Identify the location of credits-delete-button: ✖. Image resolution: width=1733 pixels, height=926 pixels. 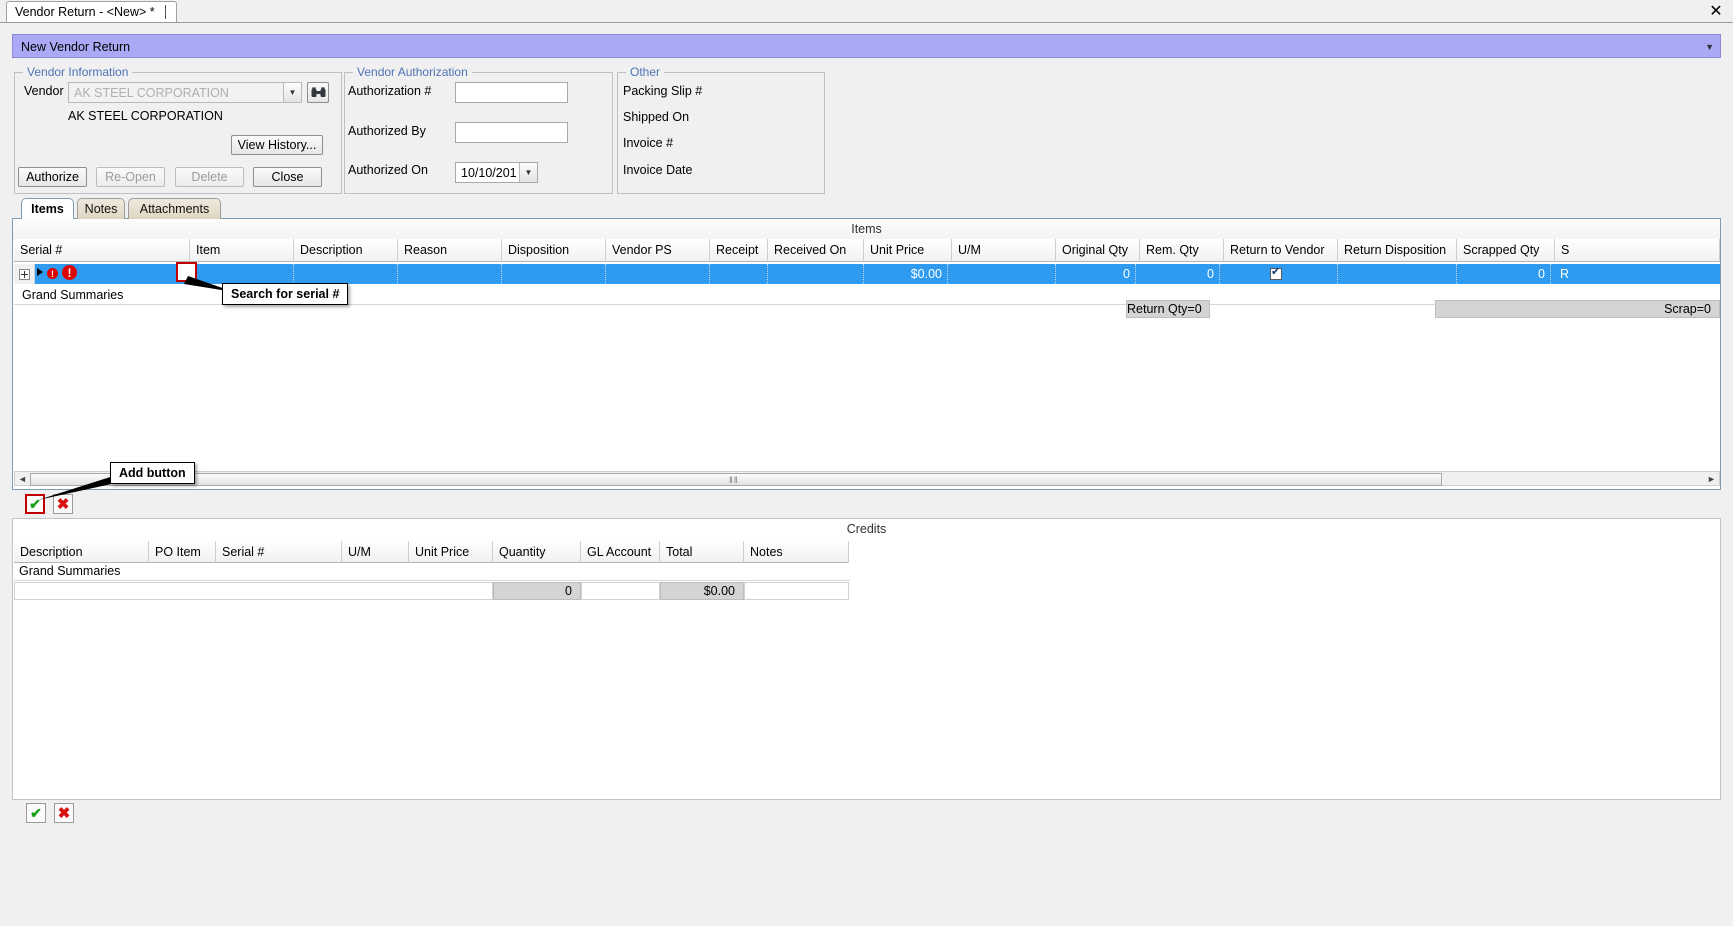
(64, 813).